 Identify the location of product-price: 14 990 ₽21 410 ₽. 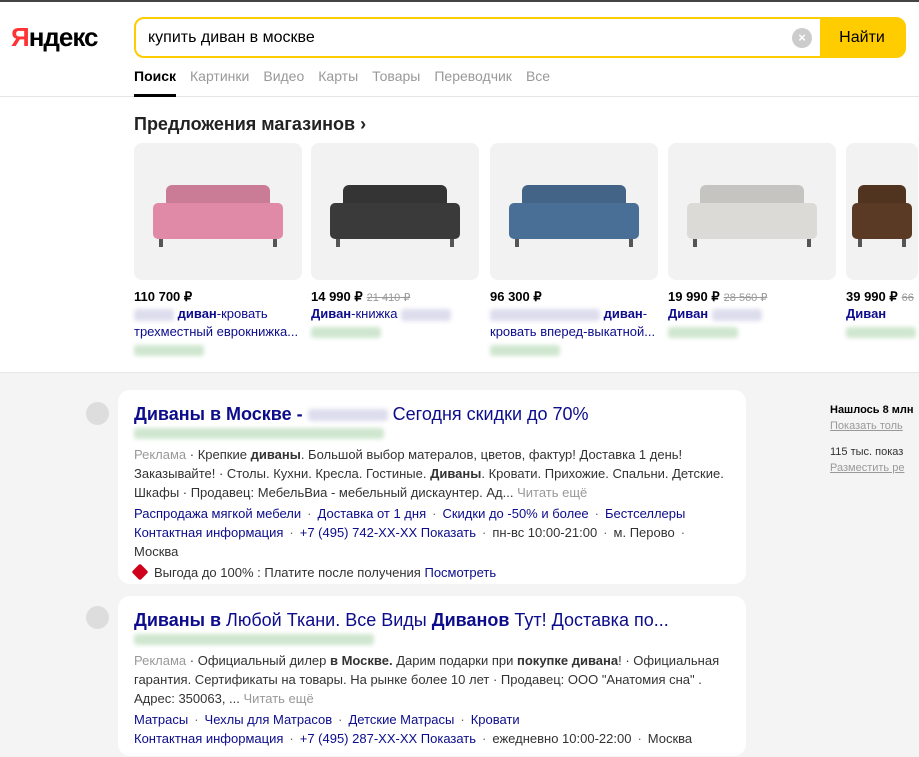
(395, 297).